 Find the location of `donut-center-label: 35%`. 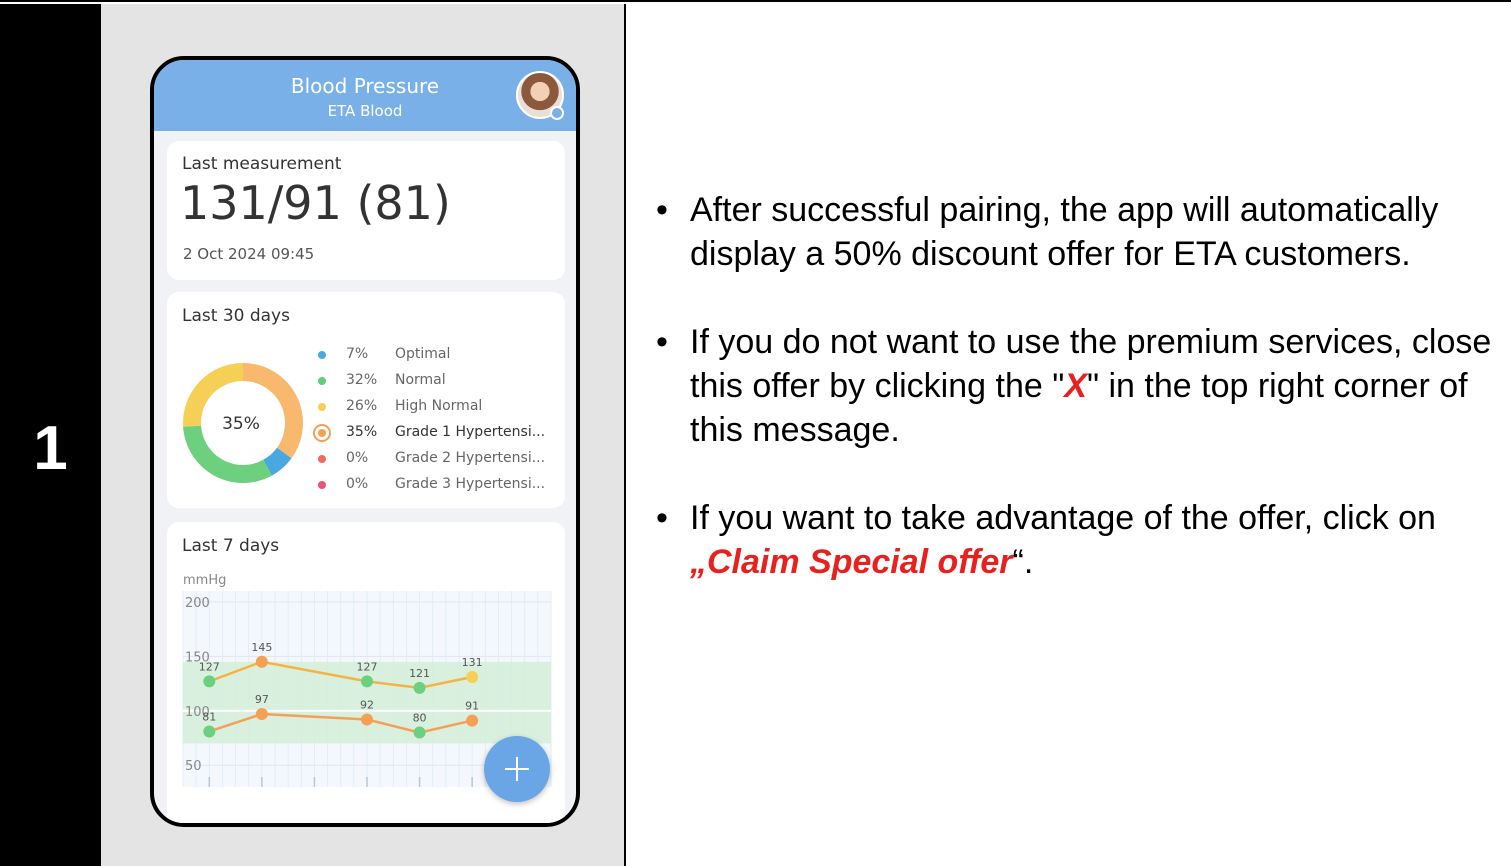

donut-center-label: 35% is located at coordinates (241, 424).